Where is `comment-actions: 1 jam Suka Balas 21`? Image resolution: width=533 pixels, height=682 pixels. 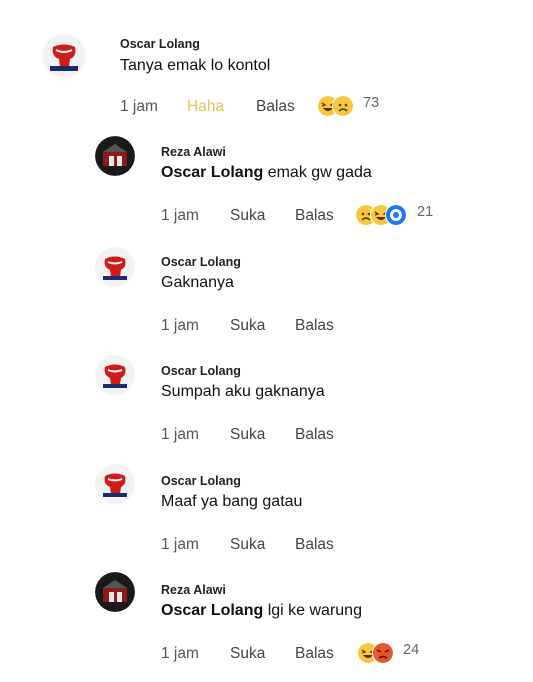 comment-actions: 1 jam Suka Balas 21 is located at coordinates (311, 215).